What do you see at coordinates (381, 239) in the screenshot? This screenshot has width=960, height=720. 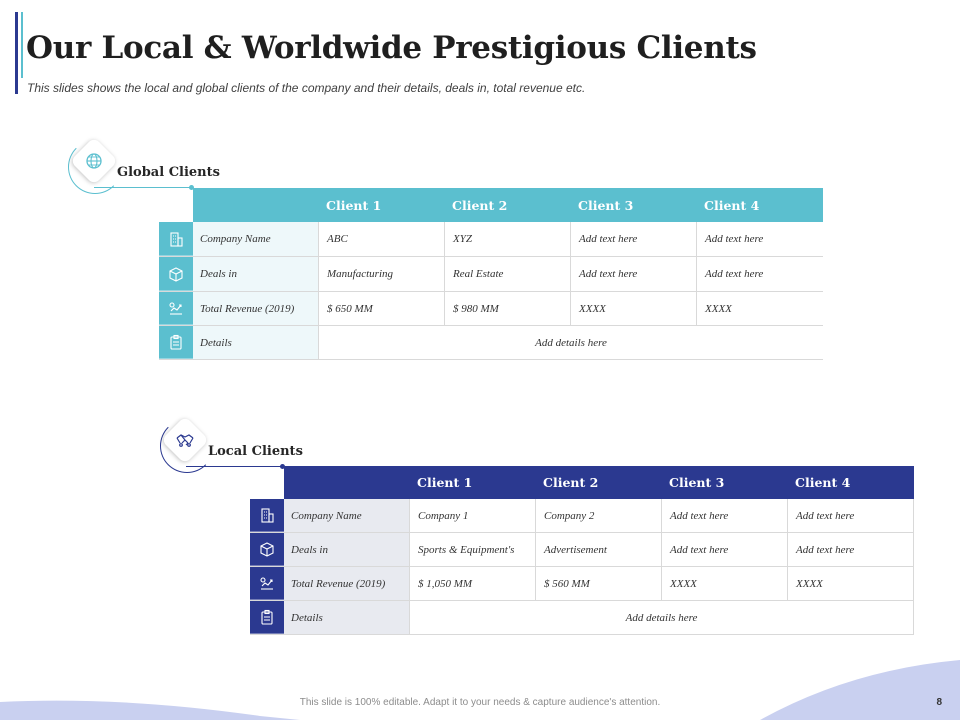 I see `table-cell: ABC` at bounding box center [381, 239].